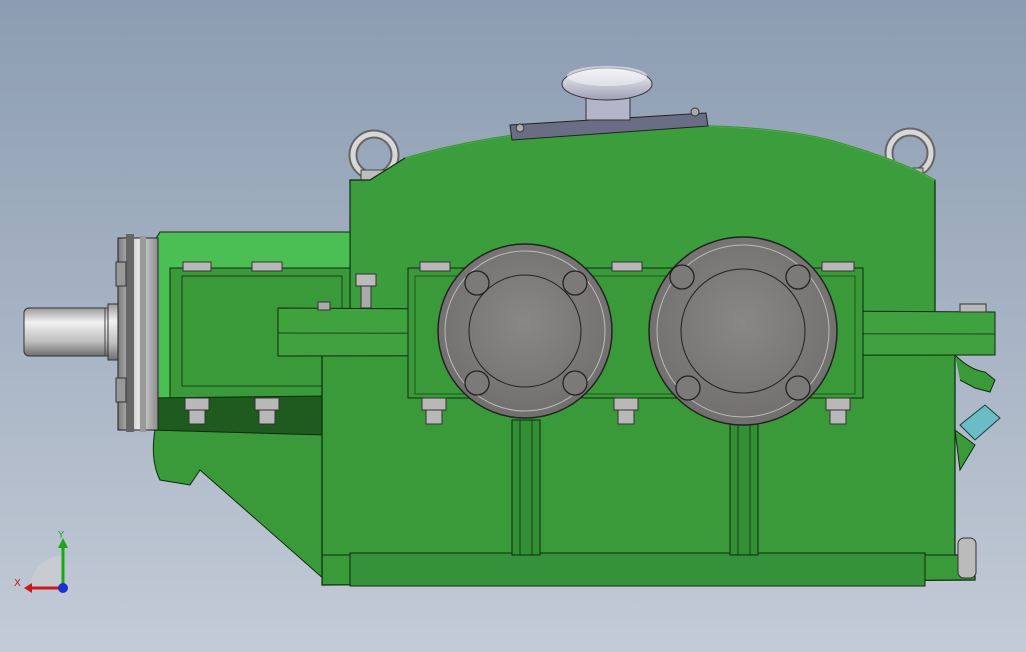  What do you see at coordinates (743, 331) in the screenshot?
I see `bearing-cover-right` at bounding box center [743, 331].